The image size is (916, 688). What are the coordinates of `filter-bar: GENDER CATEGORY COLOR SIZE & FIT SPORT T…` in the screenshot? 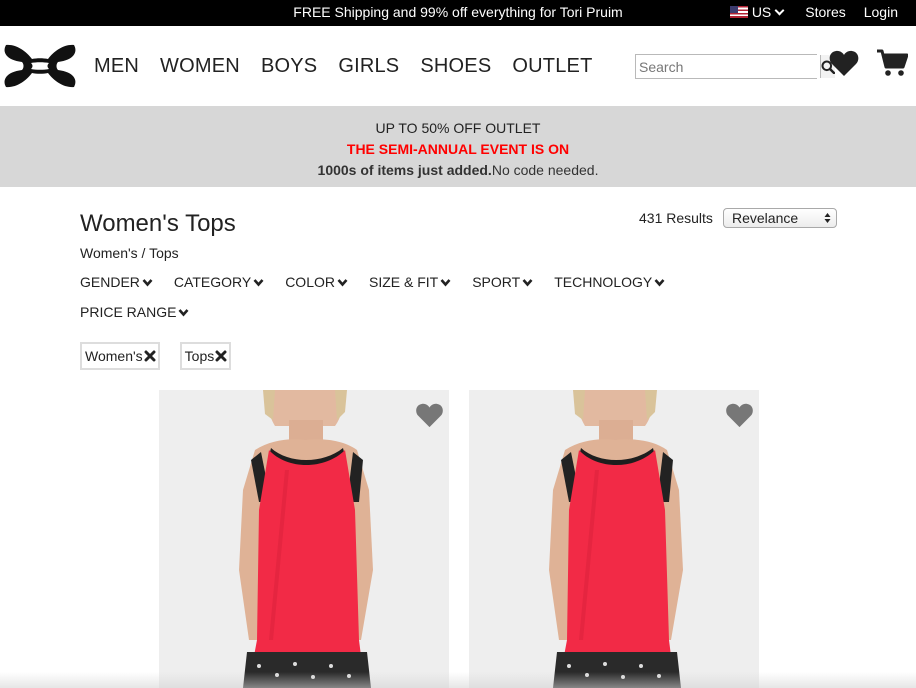 It's located at (383, 282).